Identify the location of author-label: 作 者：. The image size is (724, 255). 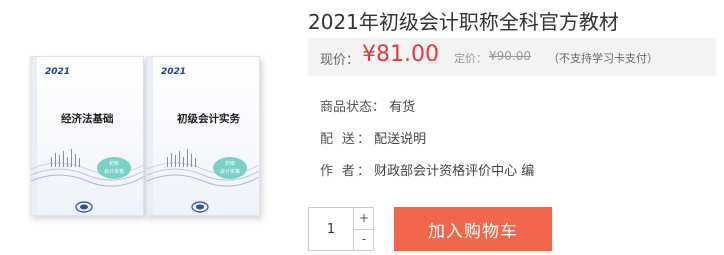
(345, 171).